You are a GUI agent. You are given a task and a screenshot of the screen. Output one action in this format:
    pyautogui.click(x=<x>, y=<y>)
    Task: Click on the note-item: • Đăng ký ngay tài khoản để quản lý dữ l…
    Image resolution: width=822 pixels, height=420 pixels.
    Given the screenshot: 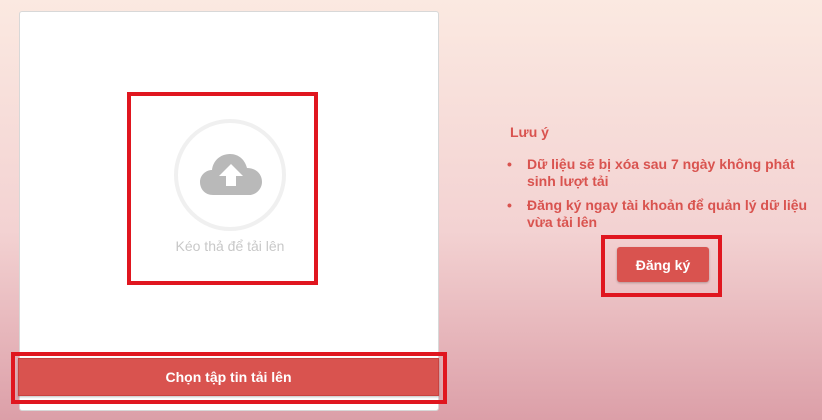 What is the action you would take?
    pyautogui.click(x=662, y=214)
    